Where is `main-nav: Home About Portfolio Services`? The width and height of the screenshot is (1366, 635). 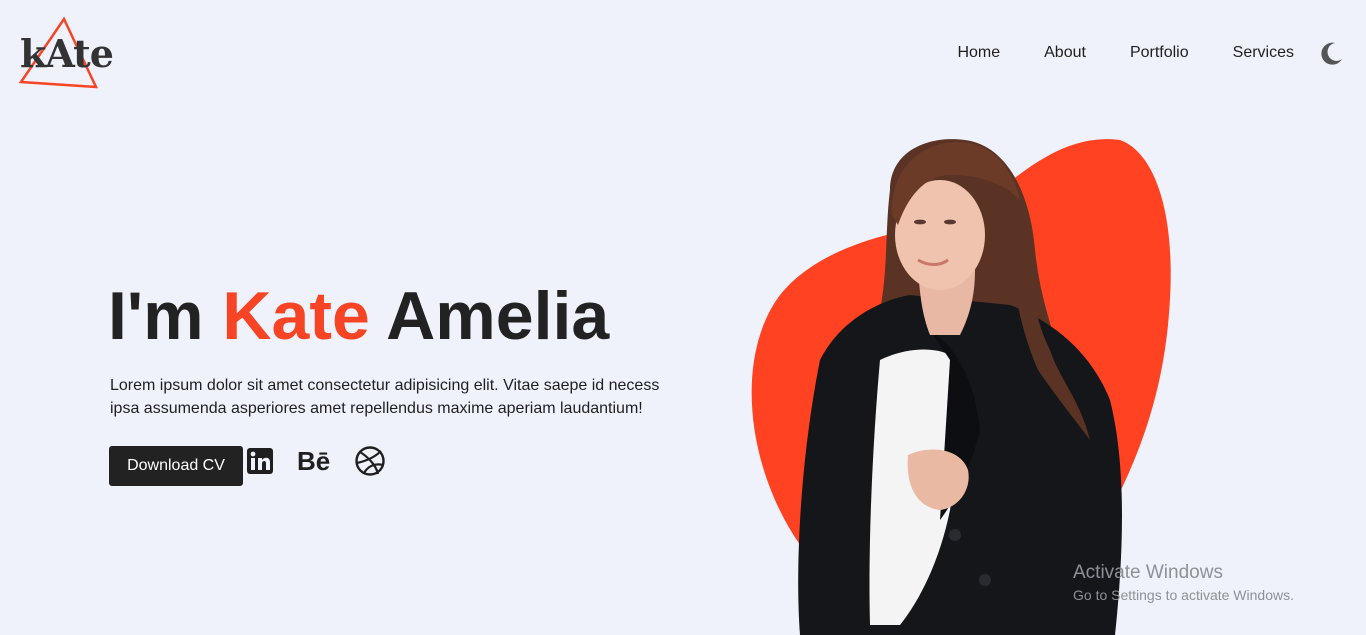 main-nav: Home About Portfolio Services is located at coordinates (1150, 53).